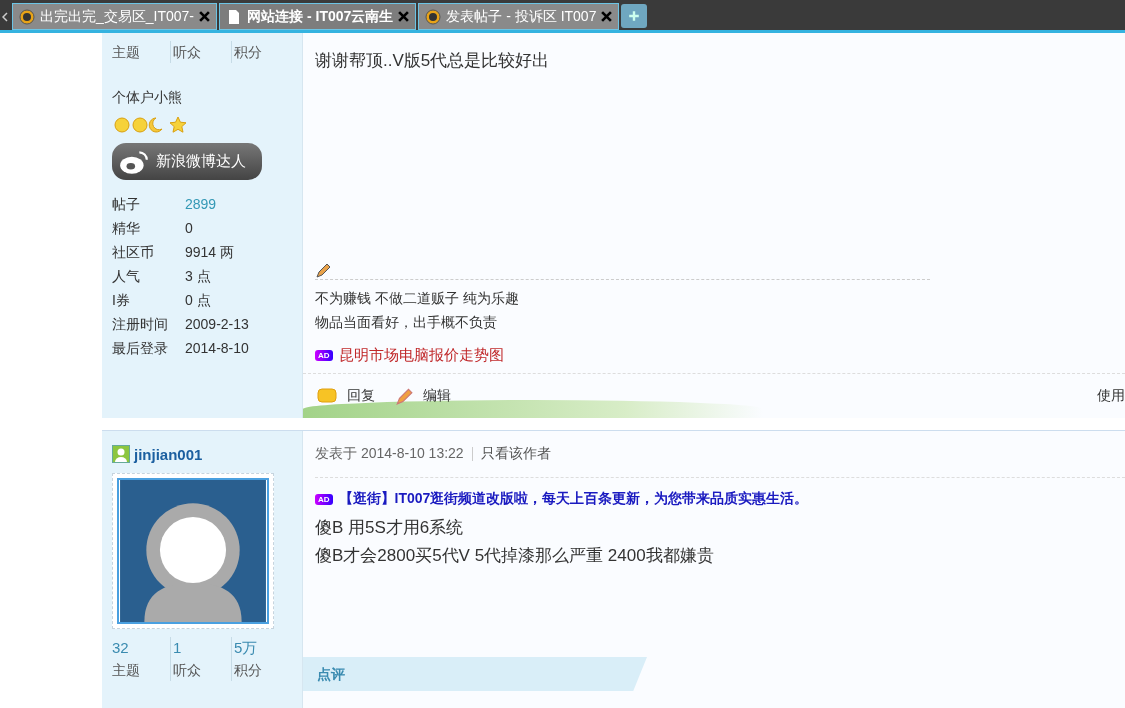  Describe the element at coordinates (126, 228) in the screenshot. I see `profile-label: 精华` at that location.